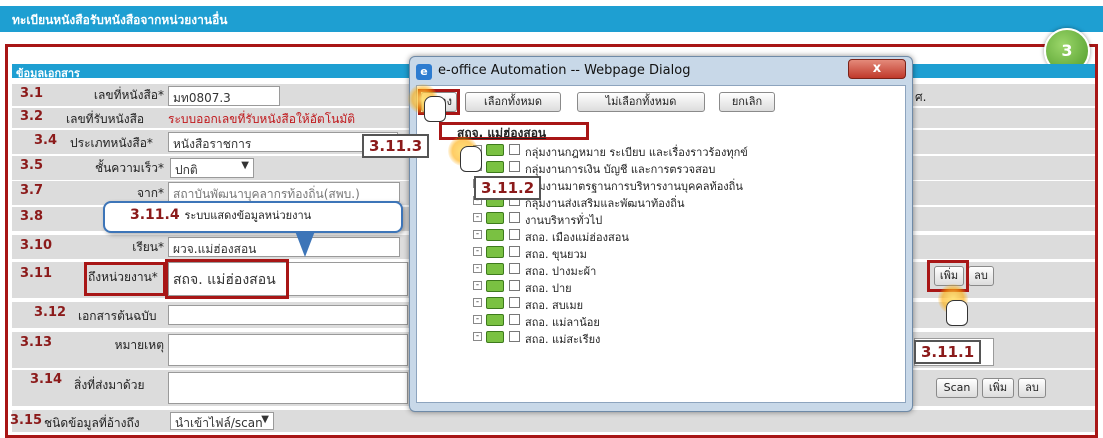 The width and height of the screenshot is (1103, 438). I want to click on tree-item: - สถอ. เมืองแม่ฮ่องสอน, so click(683, 235).